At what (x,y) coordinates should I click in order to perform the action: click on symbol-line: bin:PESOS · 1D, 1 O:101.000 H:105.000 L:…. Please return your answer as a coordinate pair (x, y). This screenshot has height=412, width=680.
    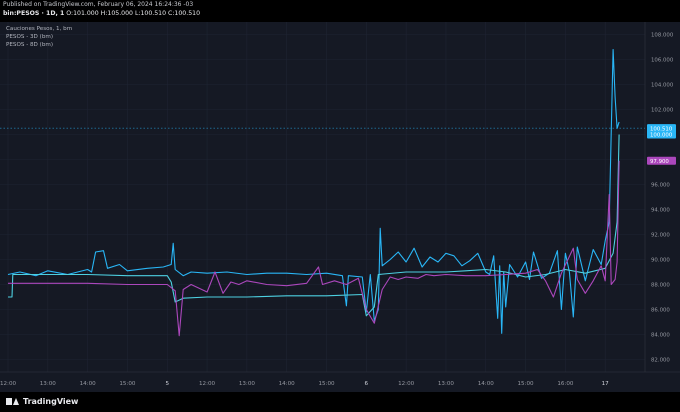
    Looking at the image, I should click on (101, 13).